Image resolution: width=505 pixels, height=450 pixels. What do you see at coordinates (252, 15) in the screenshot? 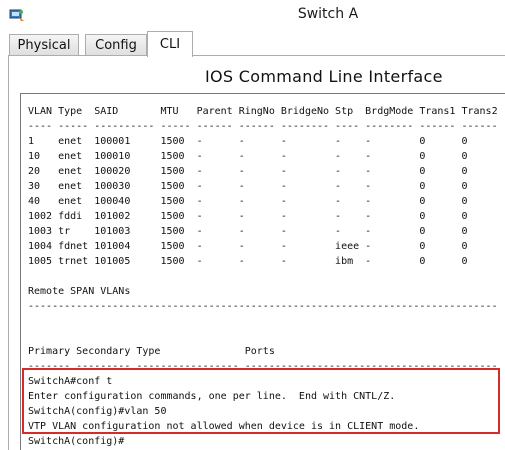
I see `title-bar: Switch A` at bounding box center [252, 15].